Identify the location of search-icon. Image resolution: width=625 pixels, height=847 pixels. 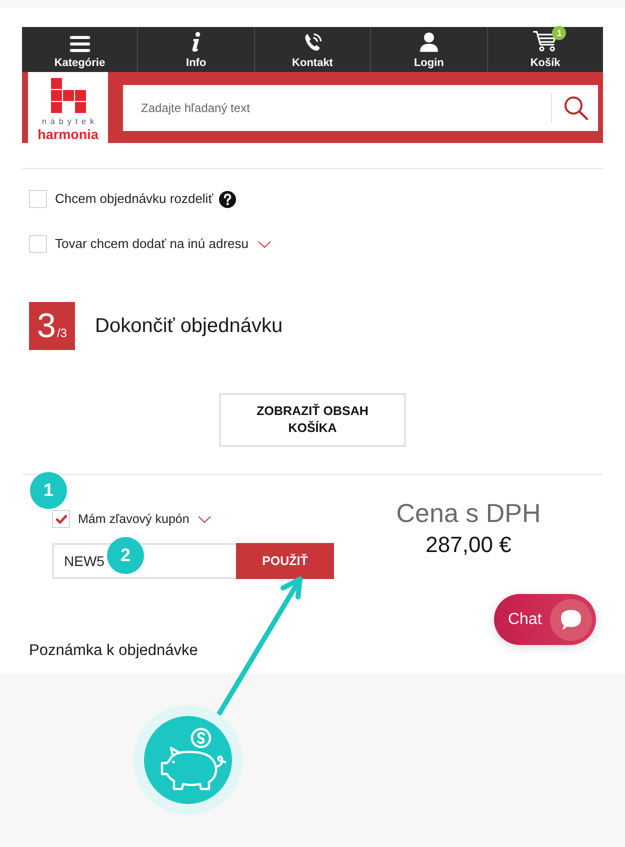
(576, 108).